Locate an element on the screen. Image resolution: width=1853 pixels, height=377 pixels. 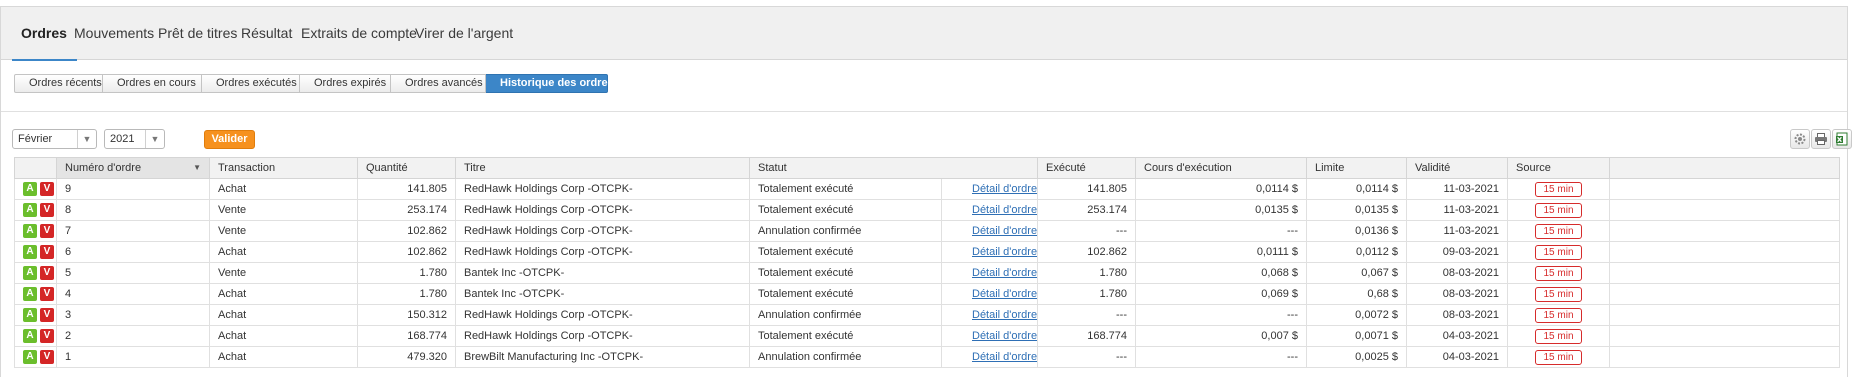
cell-quantity: 150.312 is located at coordinates (406, 315).